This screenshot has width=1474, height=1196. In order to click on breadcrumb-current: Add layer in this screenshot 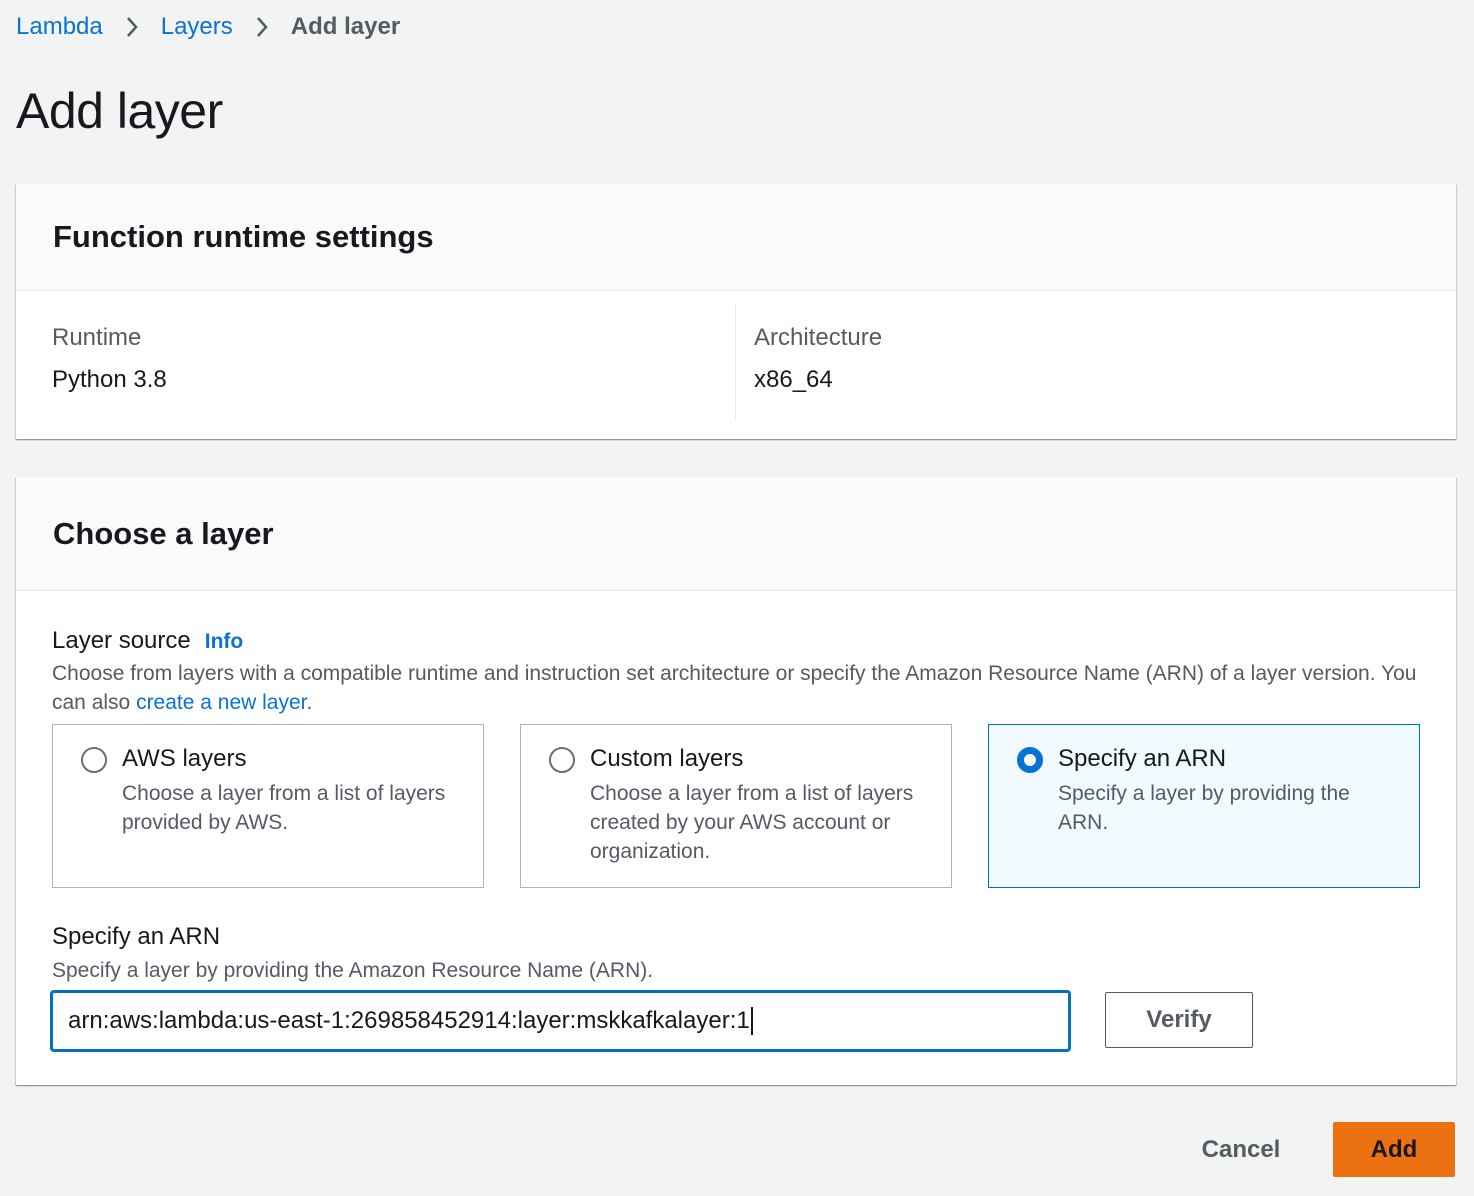, I will do `click(345, 26)`.